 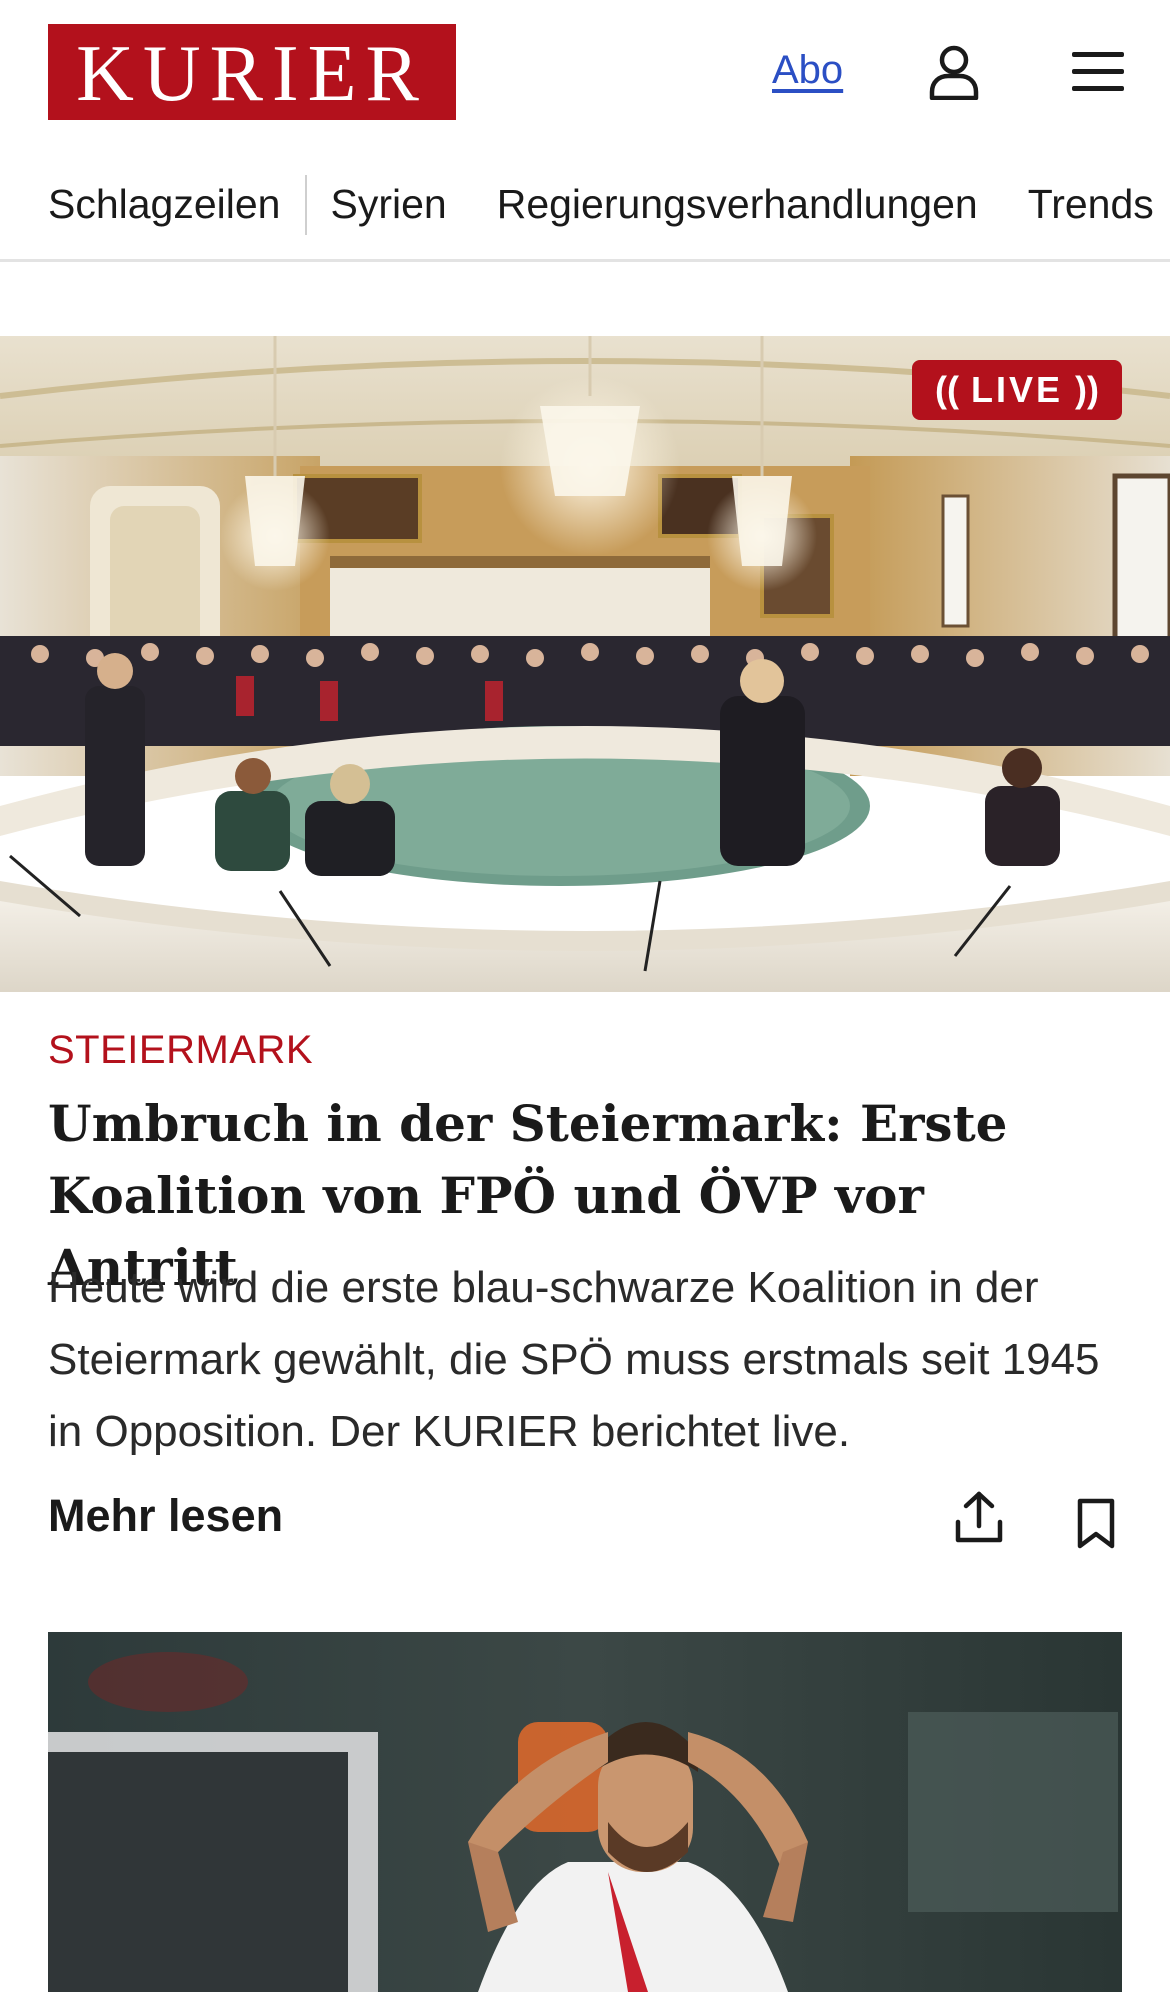 I want to click on live-badge: (( LIVE )), so click(x=1017, y=390).